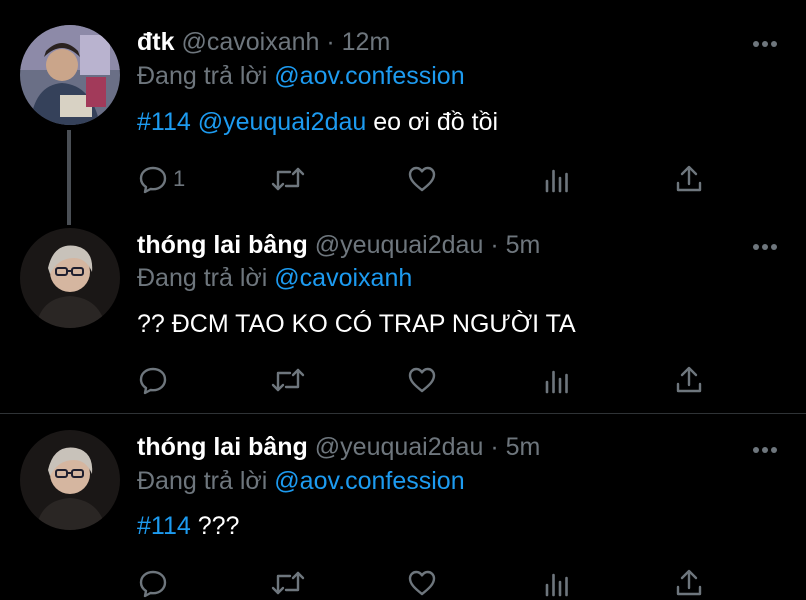 The width and height of the screenshot is (806, 600). What do you see at coordinates (69, 177) in the screenshot?
I see `thread-connector-line` at bounding box center [69, 177].